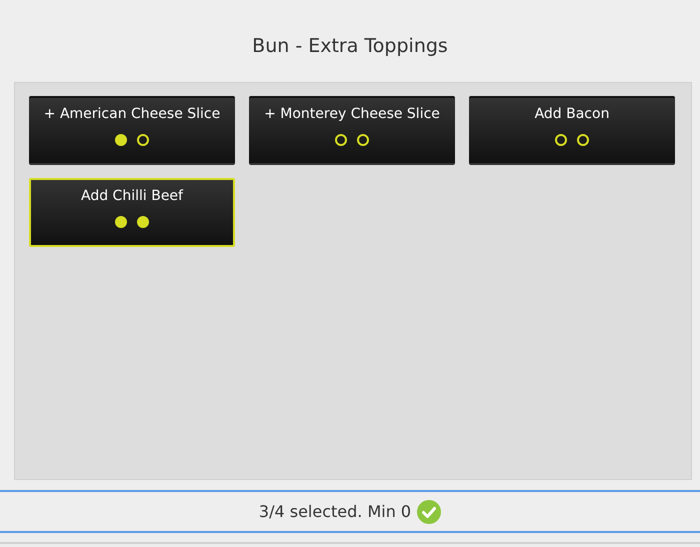 The height and width of the screenshot is (547, 700). What do you see at coordinates (572, 130) in the screenshot?
I see `topping-button: Add Bacon` at bounding box center [572, 130].